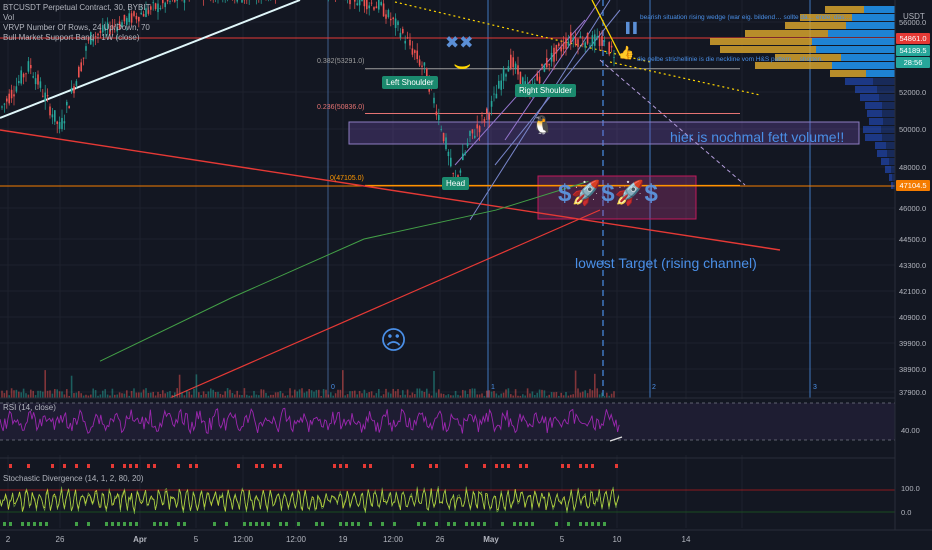  Describe the element at coordinates (654, 387) in the screenshot. I see `cycle-marker-2: 2` at that location.